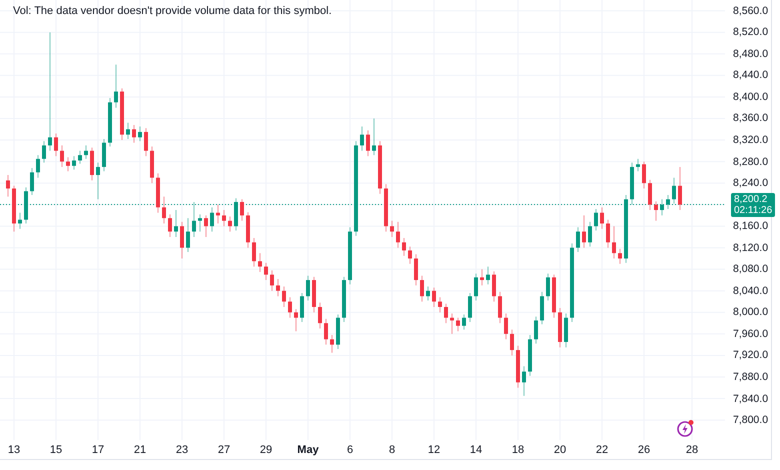 The image size is (780, 470). I want to click on time-axis-label: 29, so click(266, 450).